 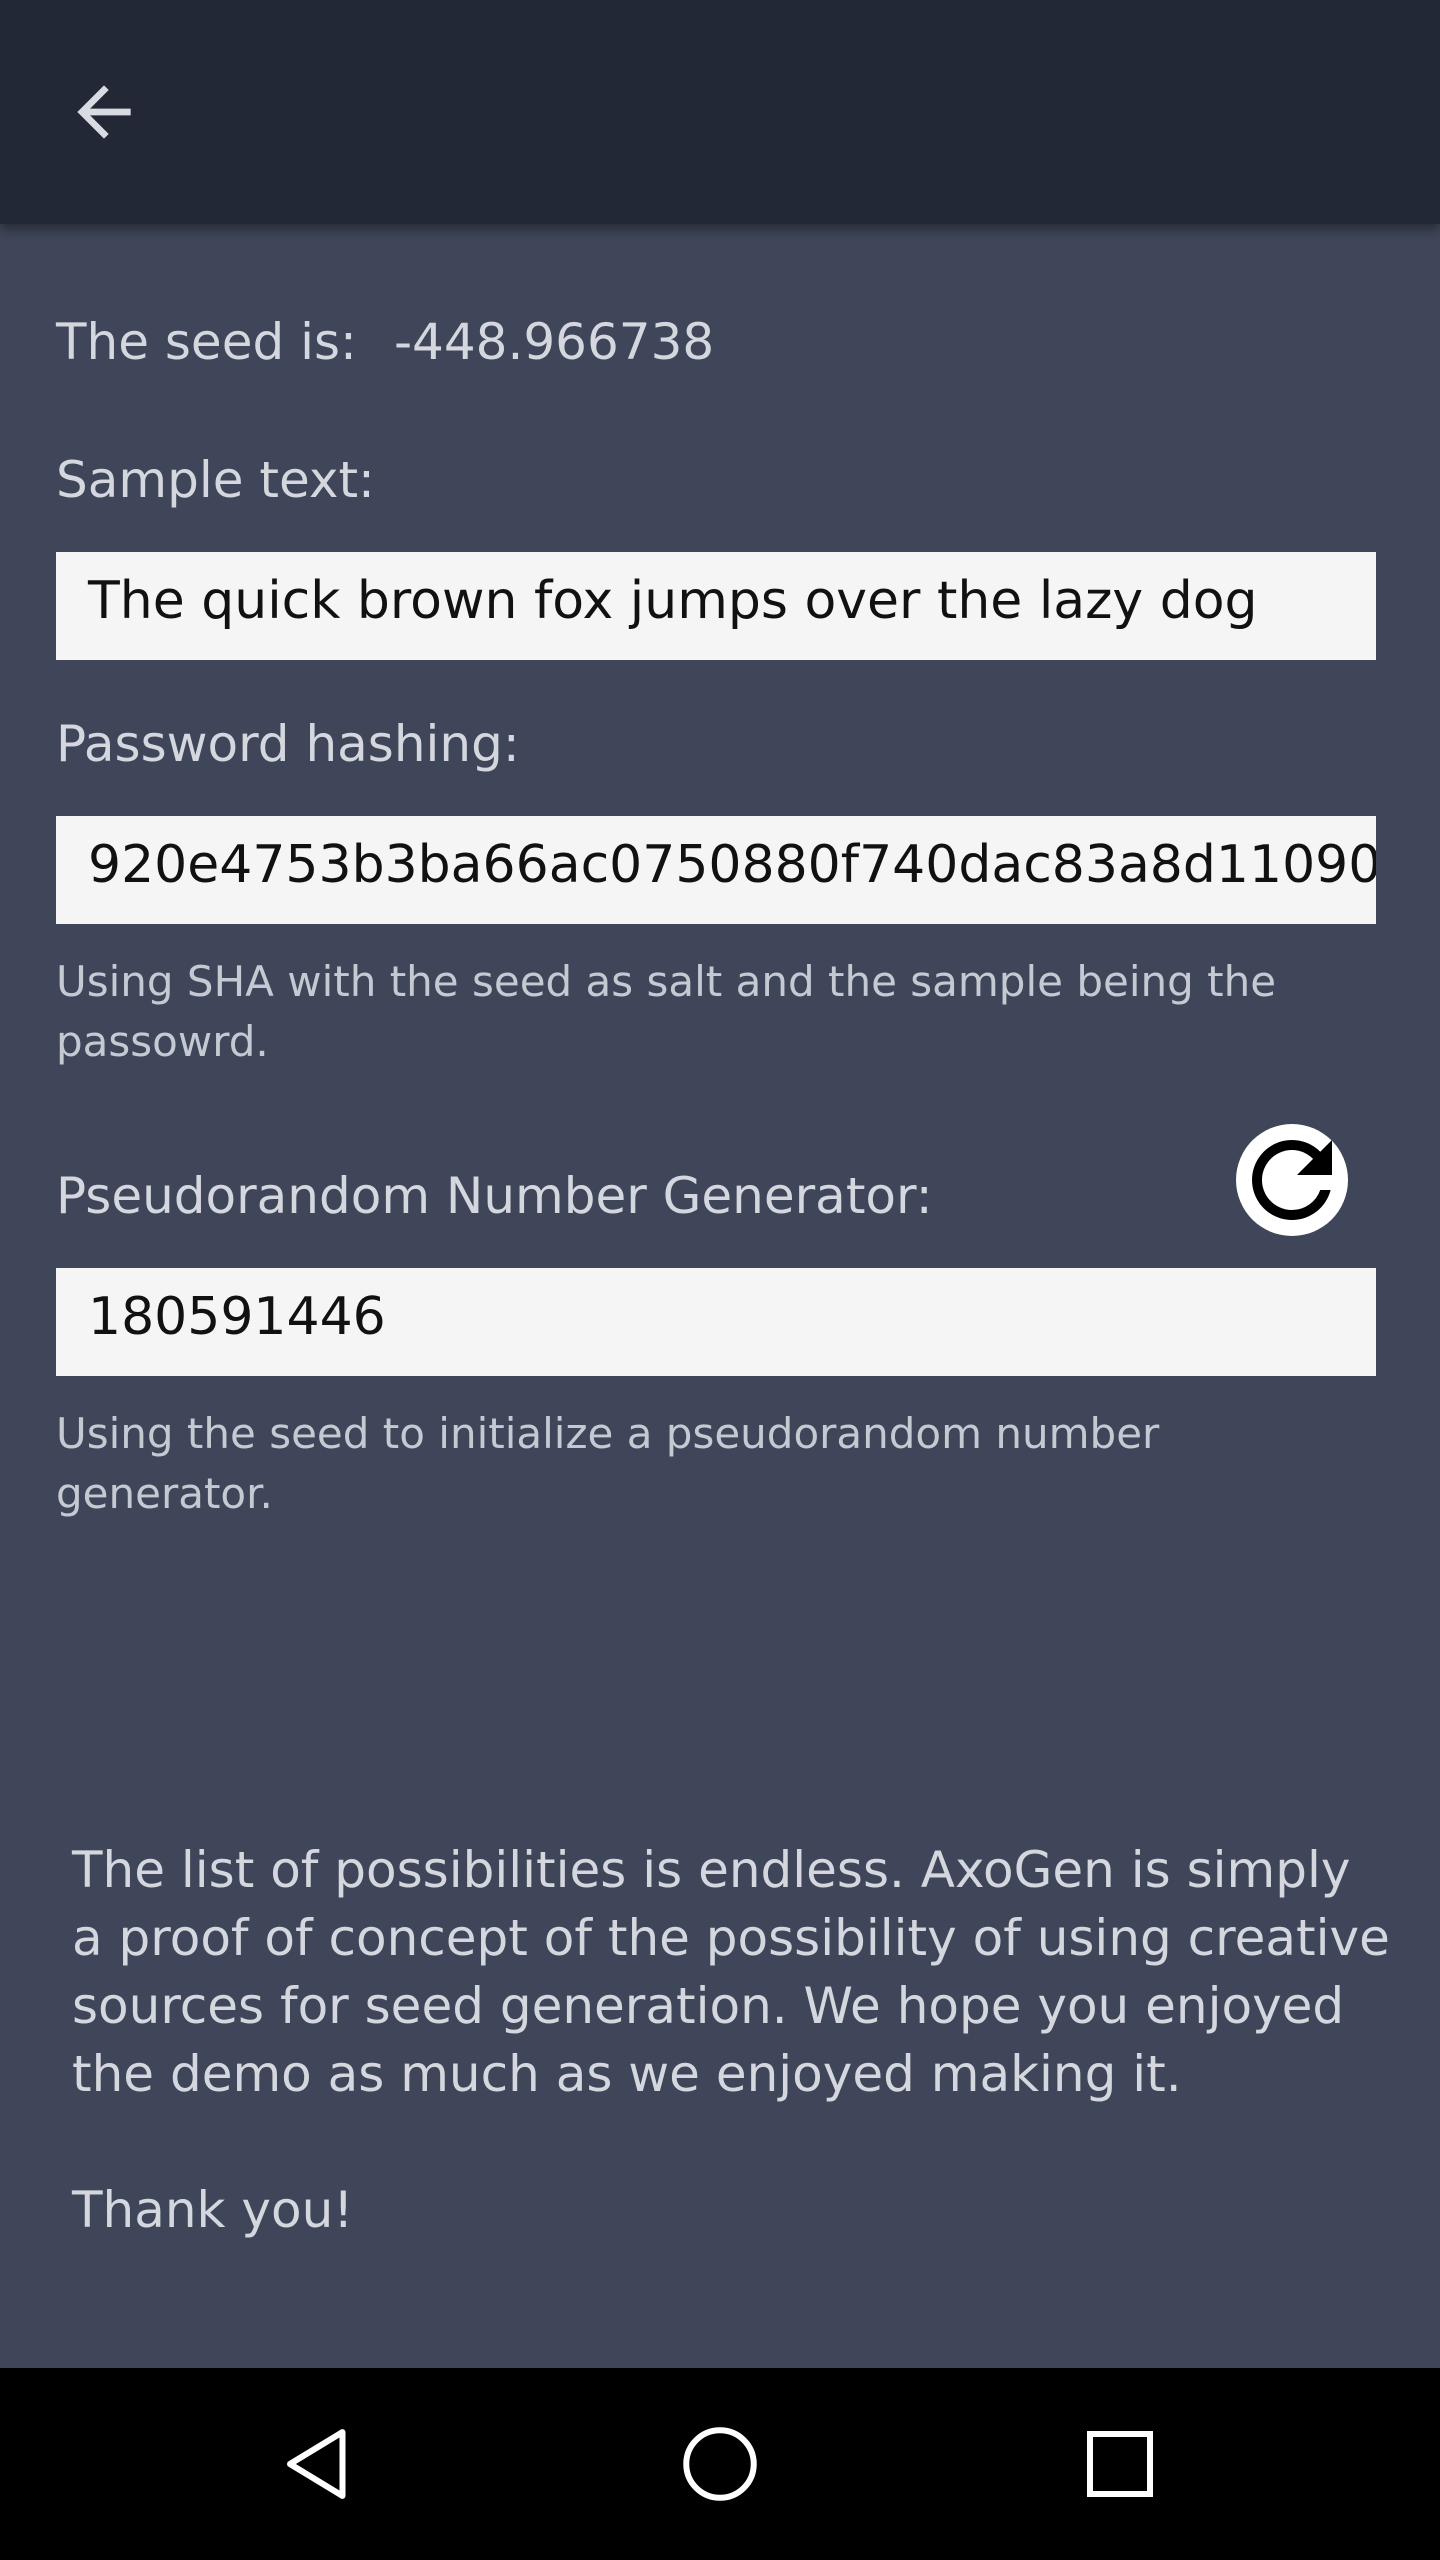 I want to click on nav-back-button, so click(x=320, y=2464).